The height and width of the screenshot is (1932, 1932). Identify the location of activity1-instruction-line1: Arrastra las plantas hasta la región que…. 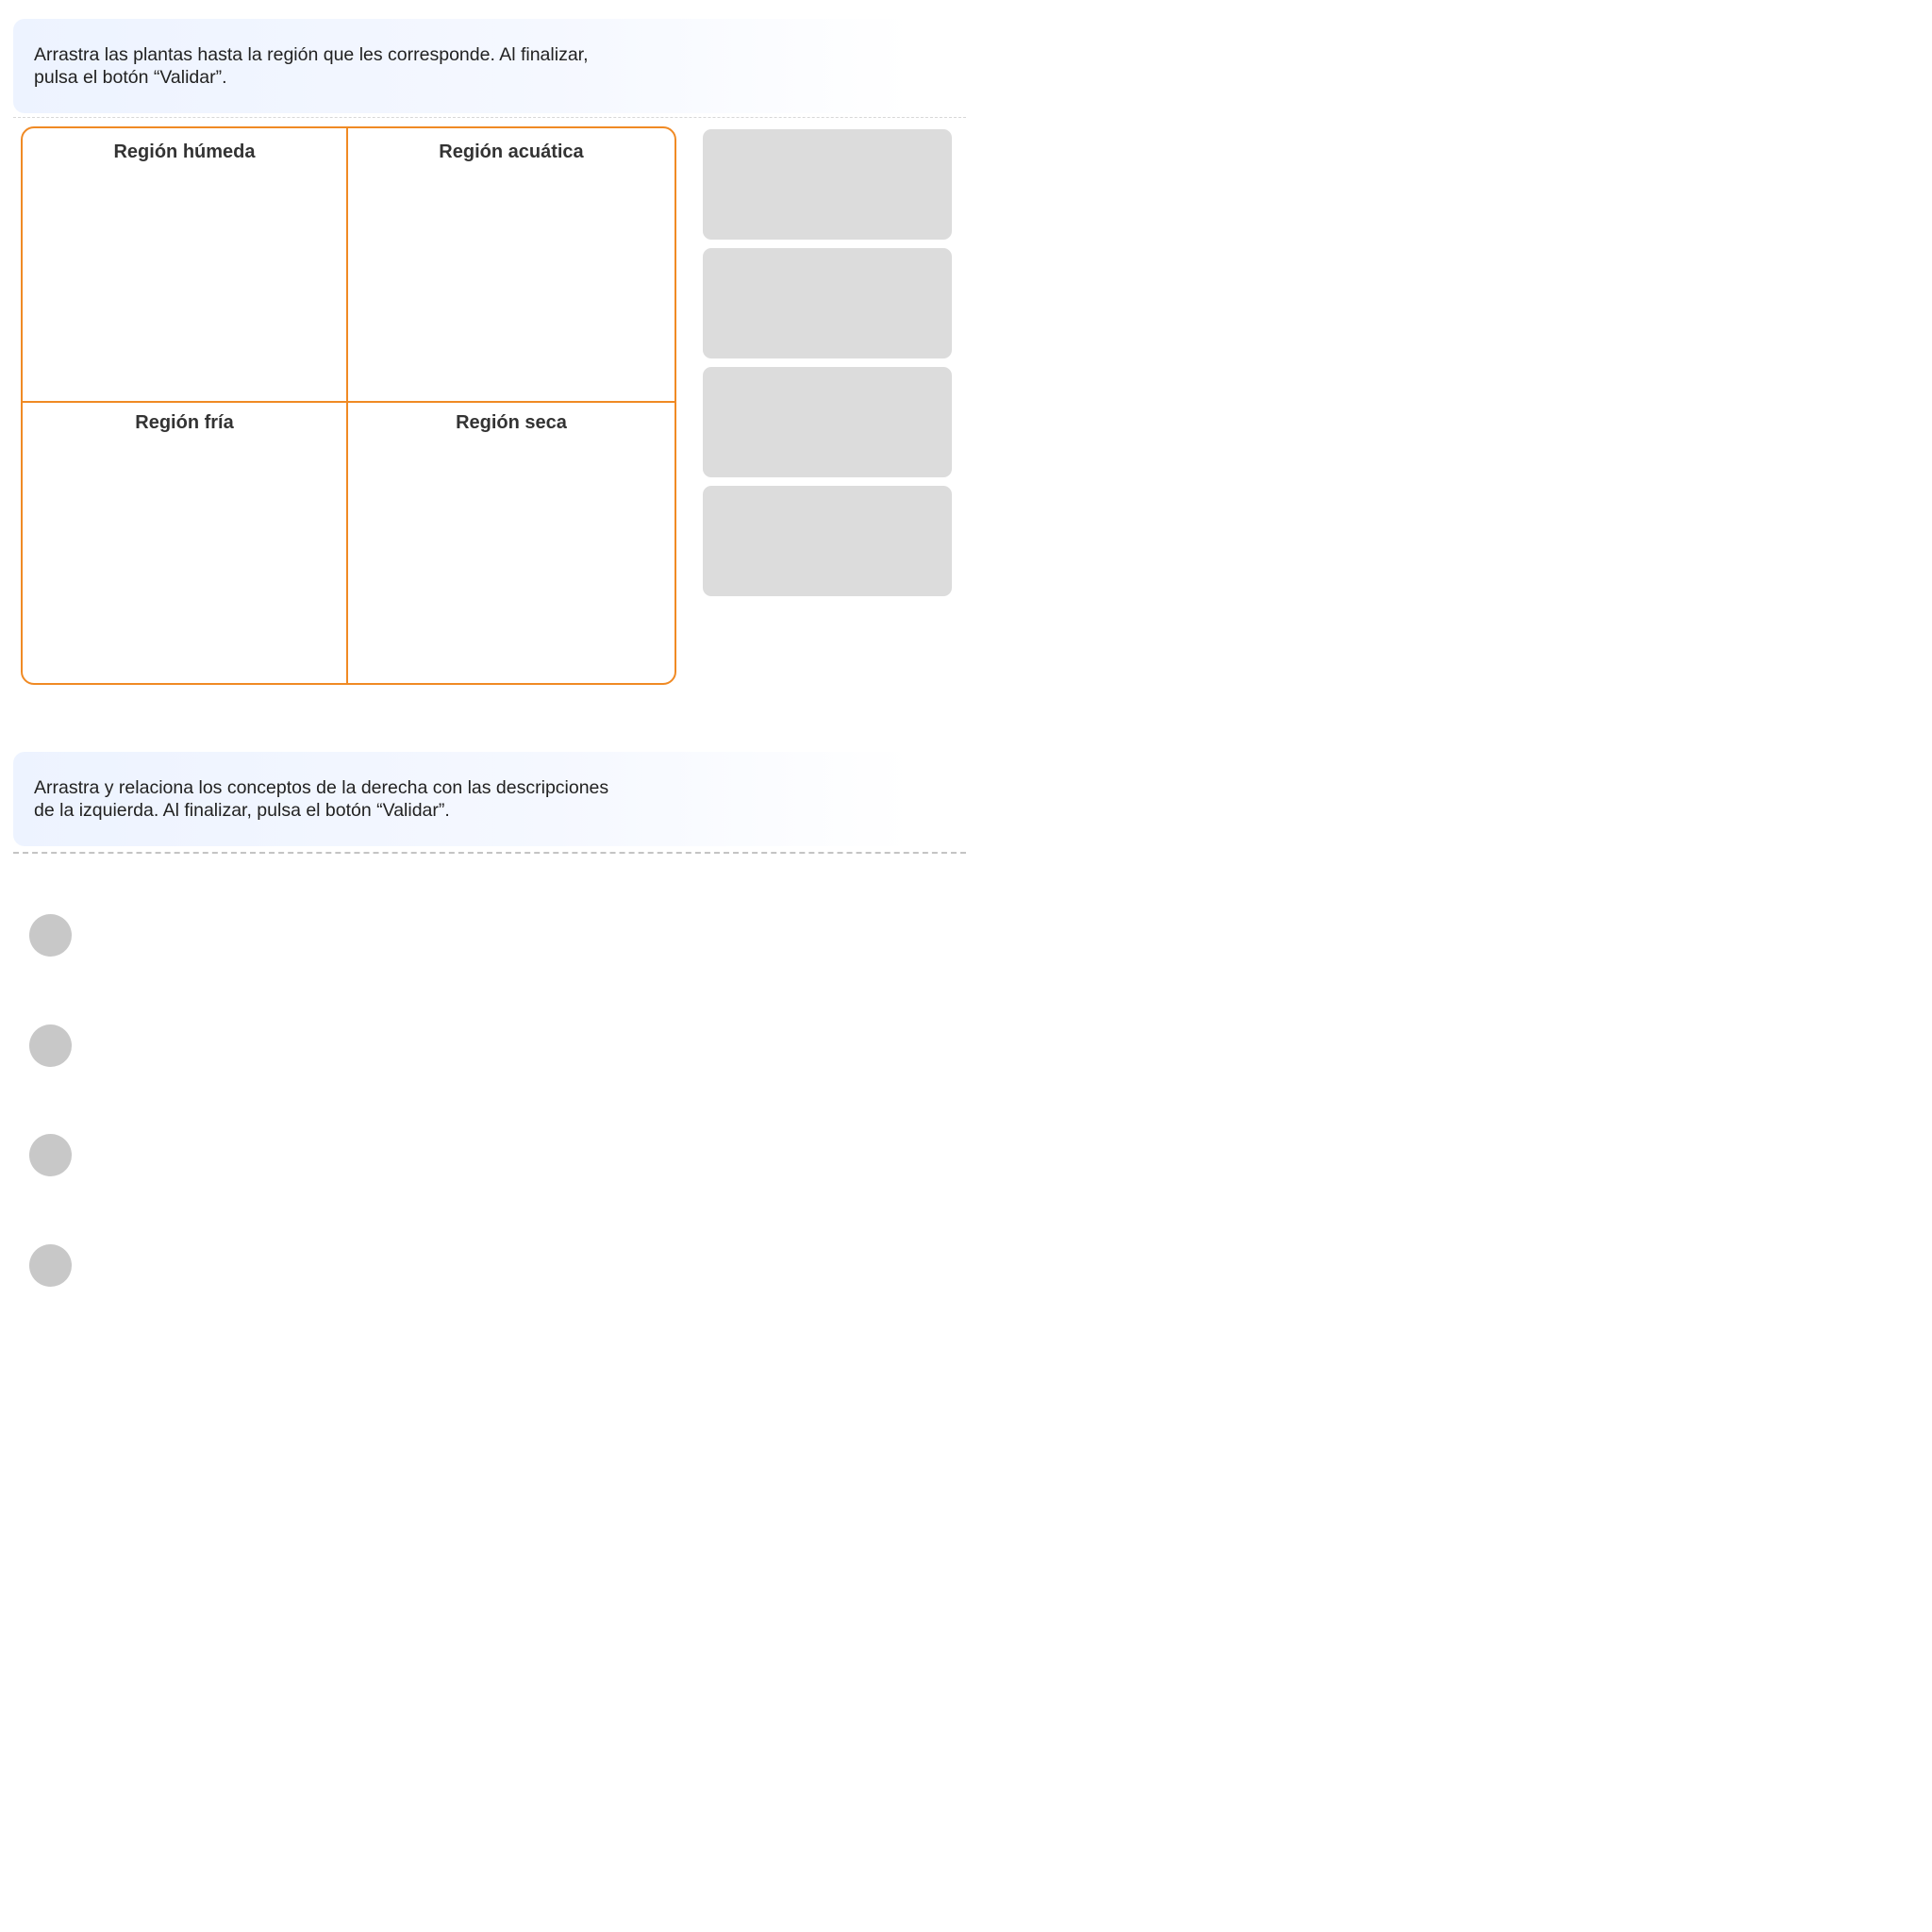
(312, 55).